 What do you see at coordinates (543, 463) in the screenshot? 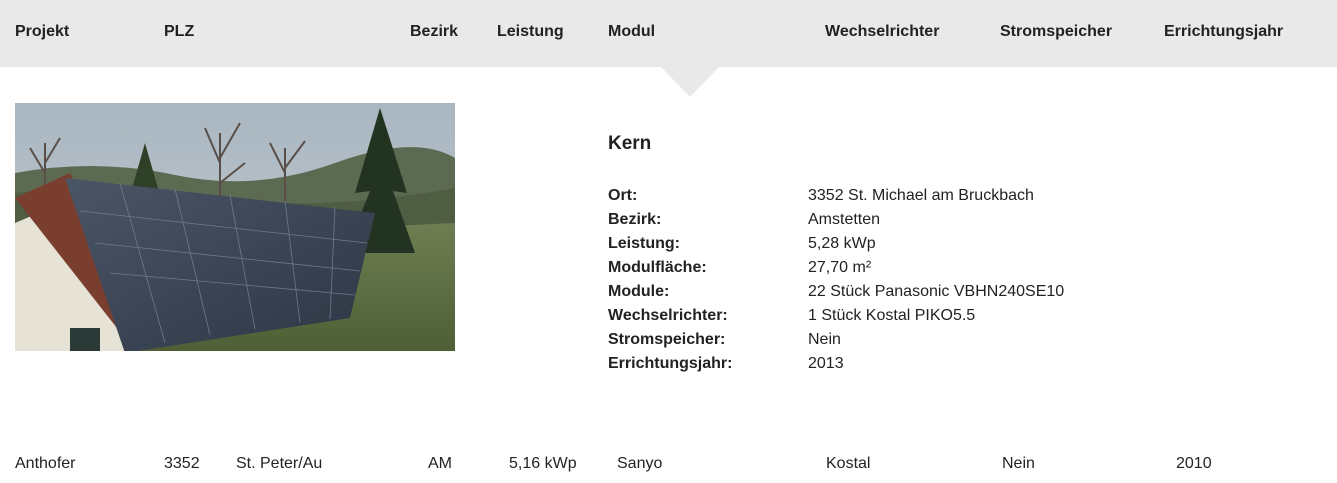
I see `row-cell-leistung: 5,16 kWp` at bounding box center [543, 463].